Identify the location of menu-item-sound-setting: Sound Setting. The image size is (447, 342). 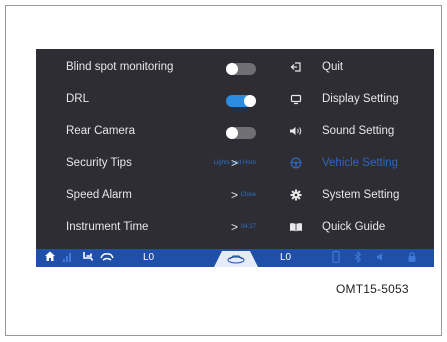
(359, 133).